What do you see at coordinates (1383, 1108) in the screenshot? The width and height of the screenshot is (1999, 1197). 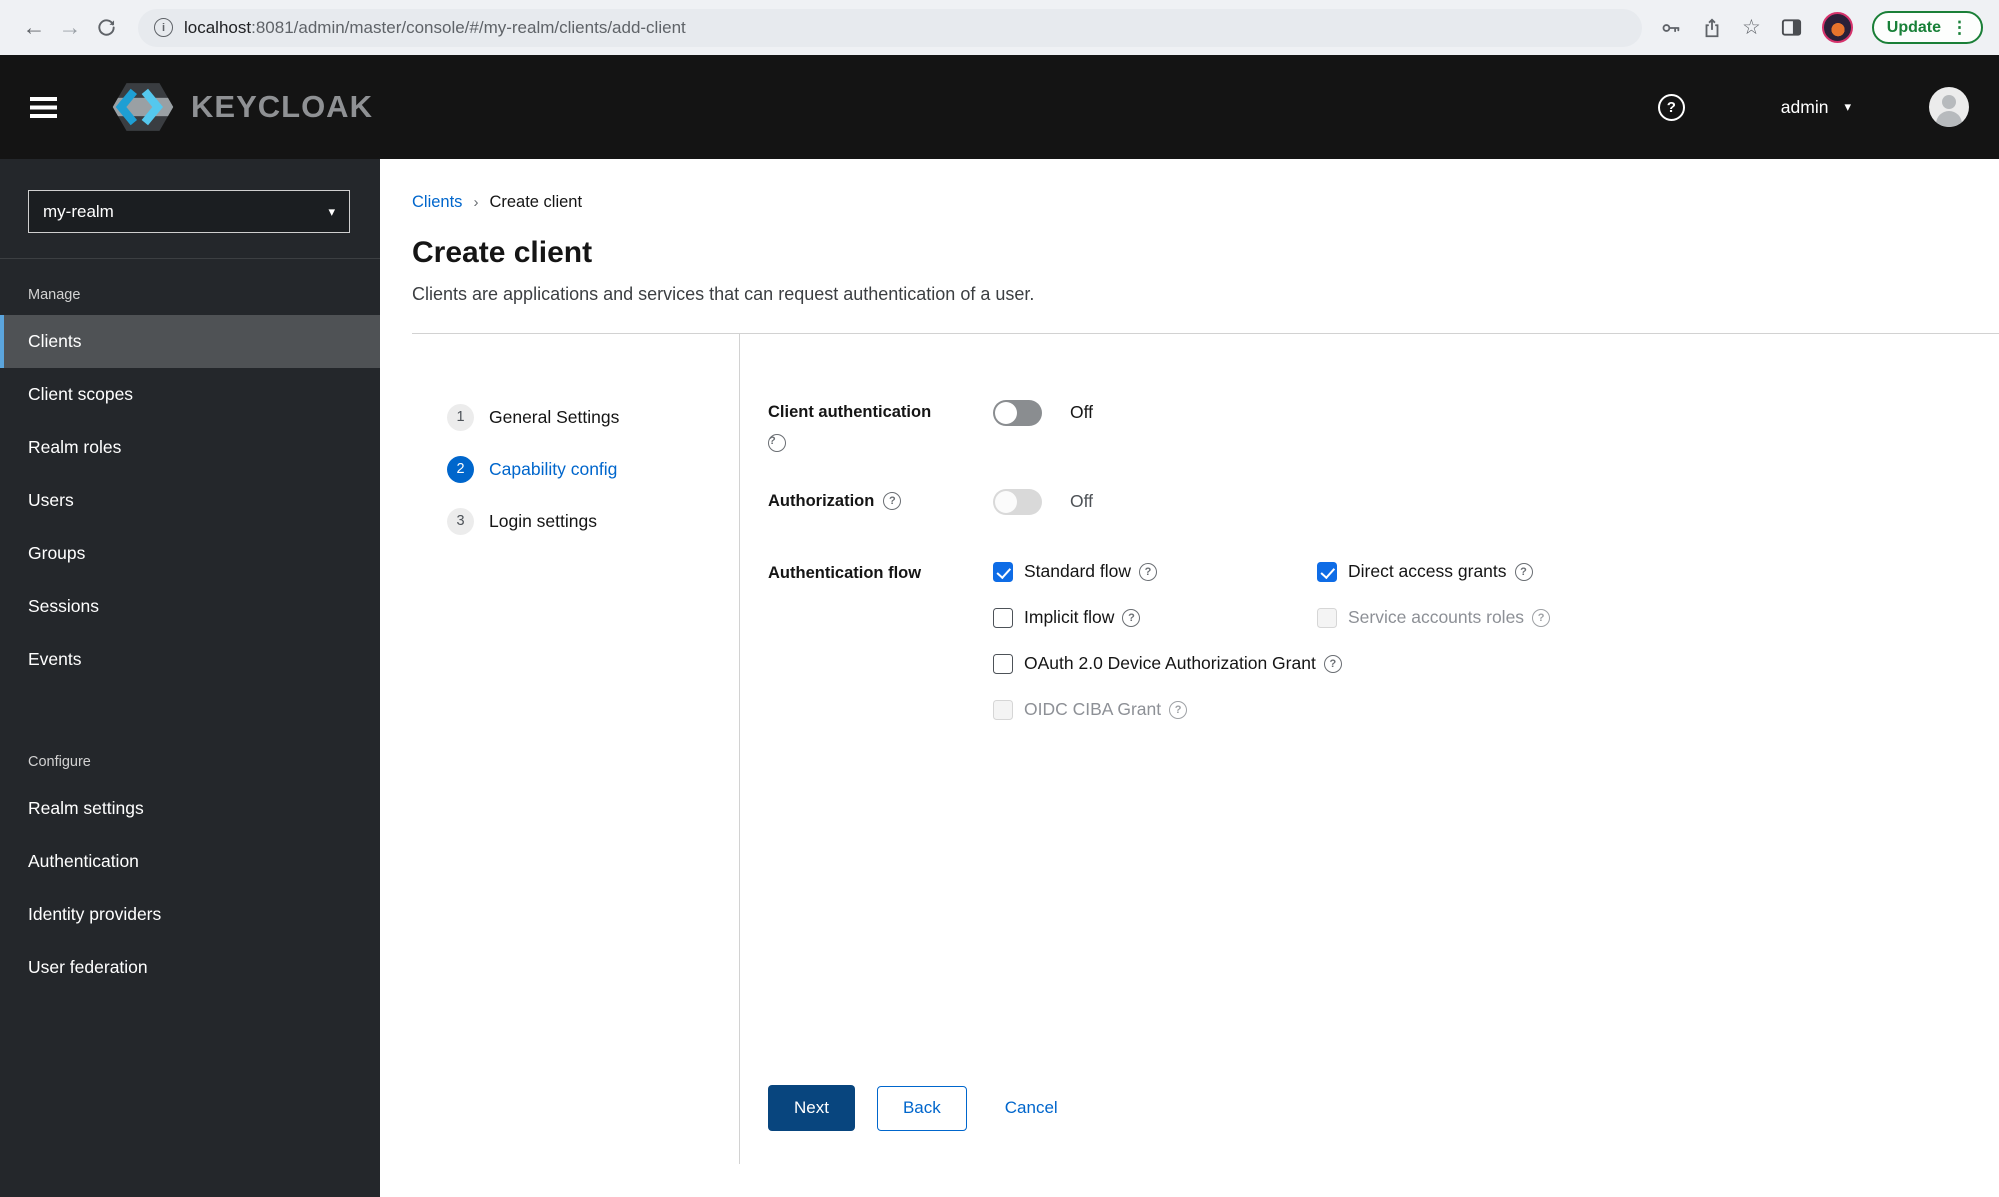 I see `wizard-actions: Next Back Cancel` at bounding box center [1383, 1108].